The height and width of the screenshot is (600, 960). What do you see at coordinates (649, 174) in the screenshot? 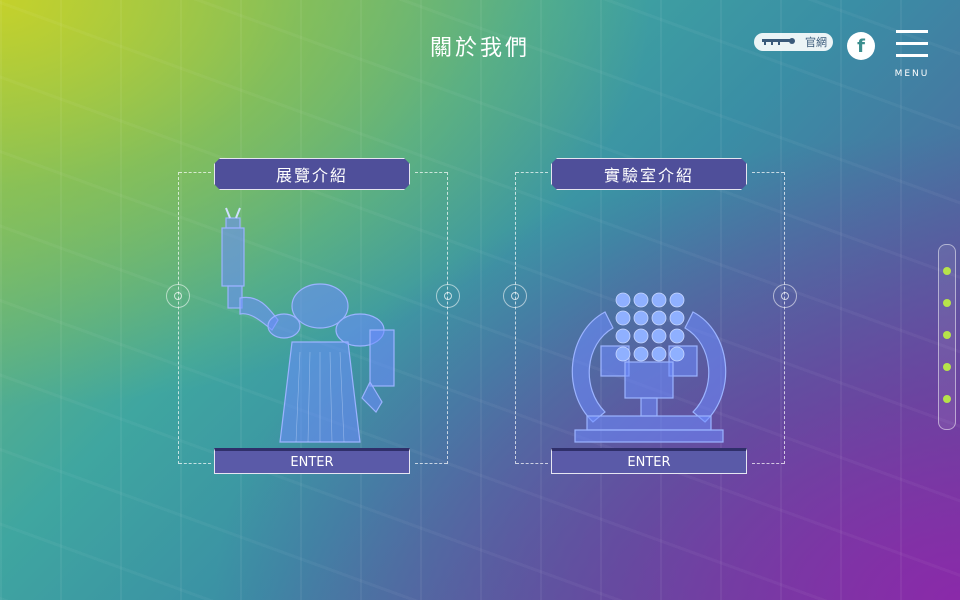
I see `lab-title: 實驗室介紹` at bounding box center [649, 174].